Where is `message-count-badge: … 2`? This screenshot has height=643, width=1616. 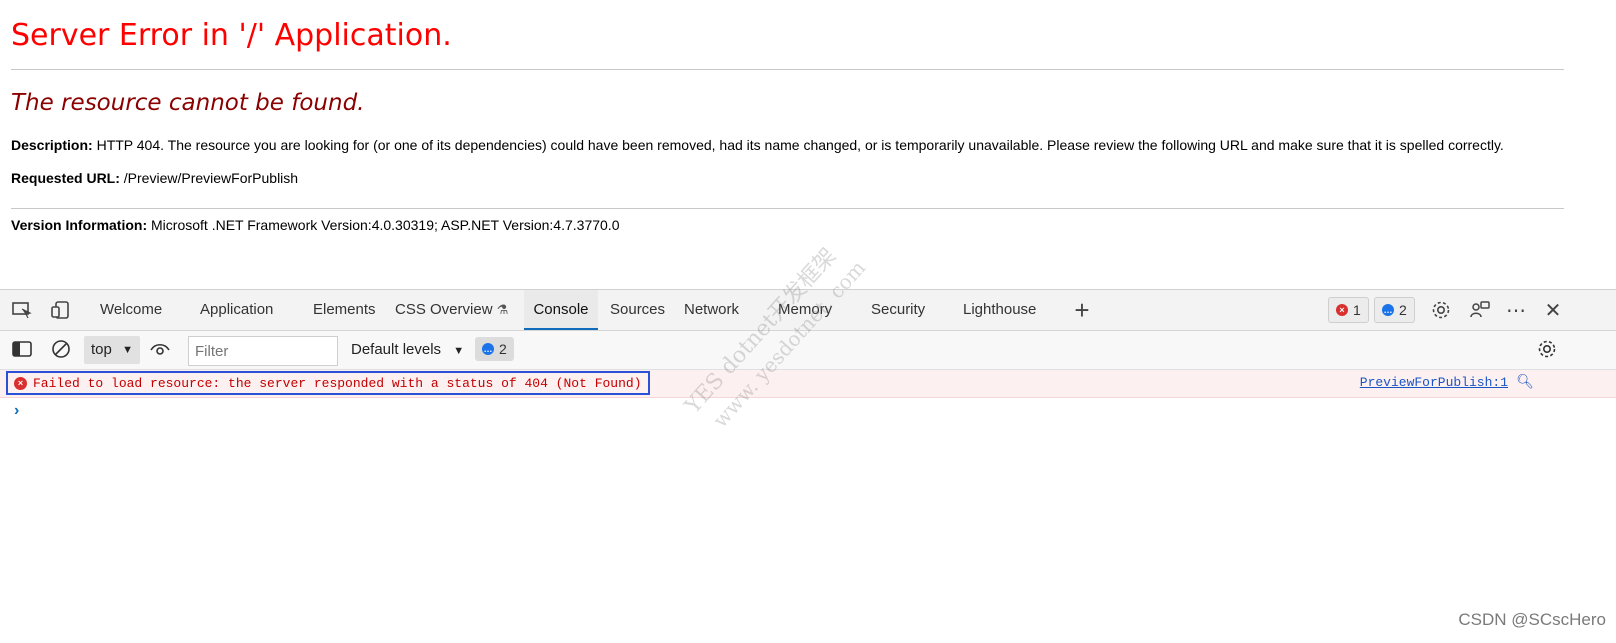
message-count-badge: … 2 is located at coordinates (1394, 310).